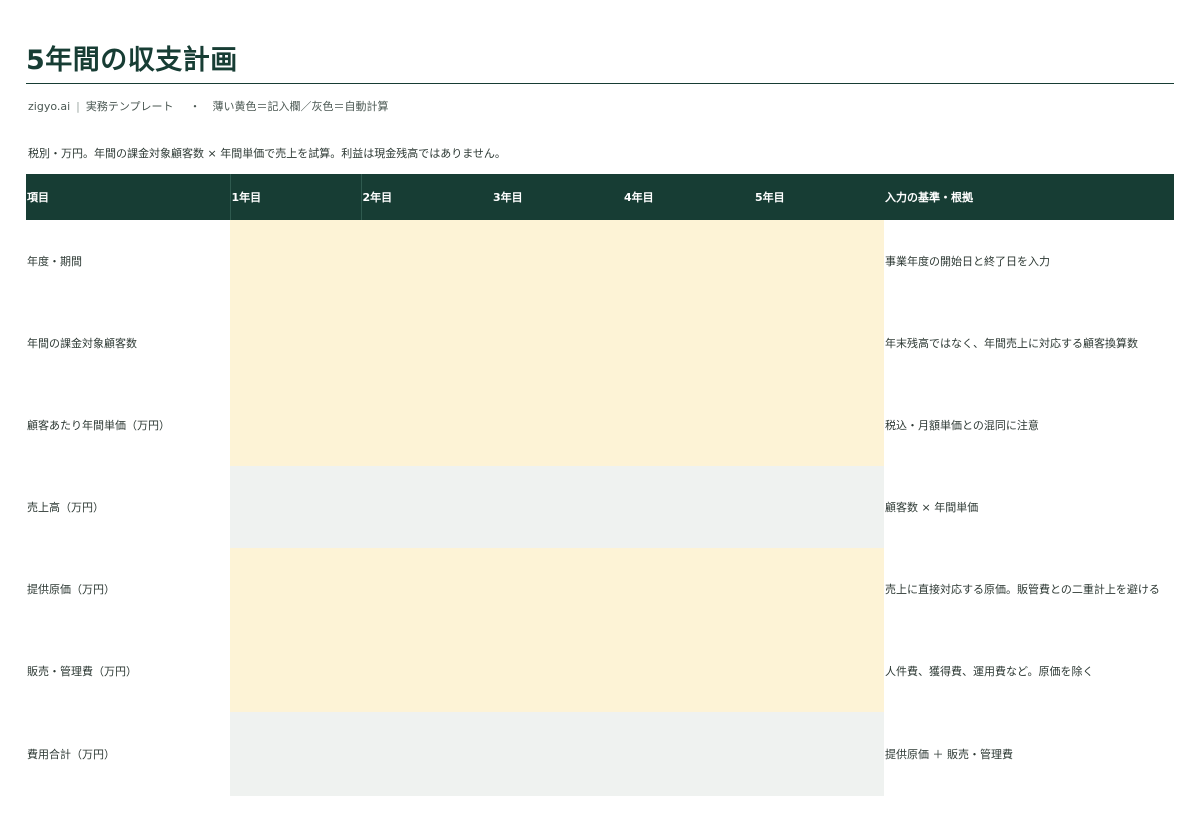  I want to click on header-year-2: 2年目, so click(426, 197).